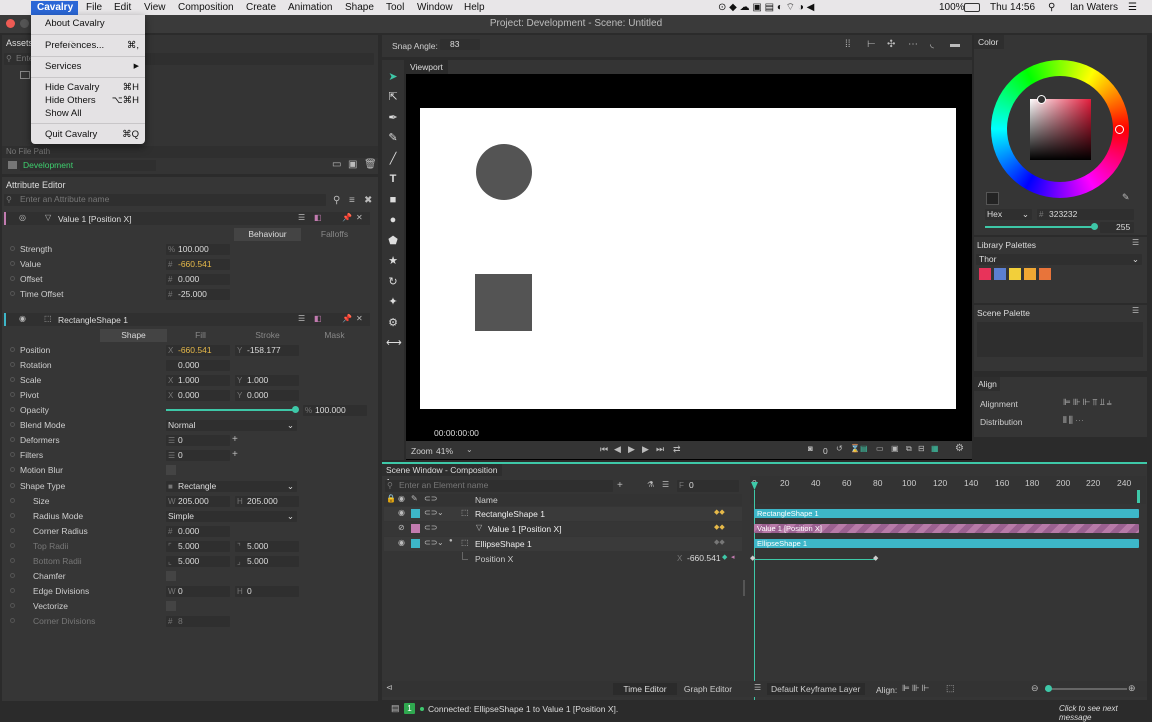 The image size is (1152, 722). Describe the element at coordinates (839, 448) in the screenshot. I see `refresh-icon: ↺` at that location.